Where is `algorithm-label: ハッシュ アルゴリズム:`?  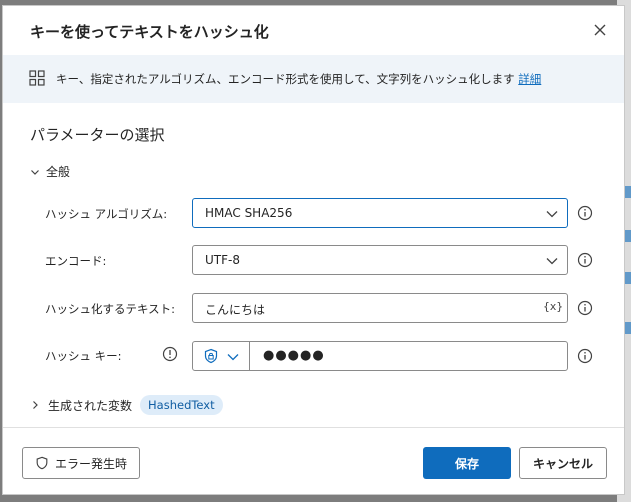 algorithm-label: ハッシュ アルゴリズム: is located at coordinates (106, 214).